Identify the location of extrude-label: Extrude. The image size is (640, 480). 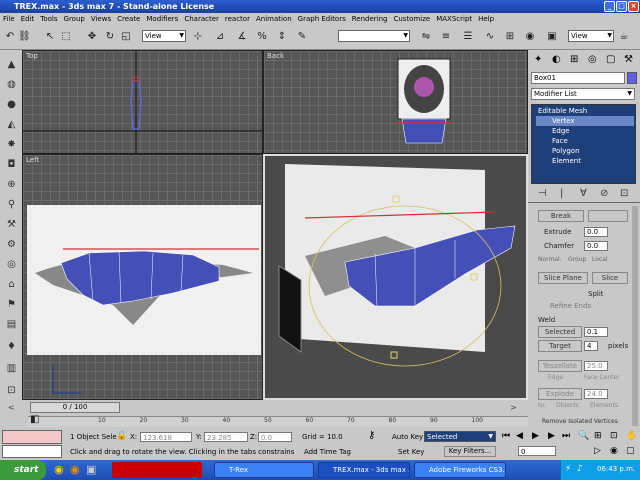
(557, 232).